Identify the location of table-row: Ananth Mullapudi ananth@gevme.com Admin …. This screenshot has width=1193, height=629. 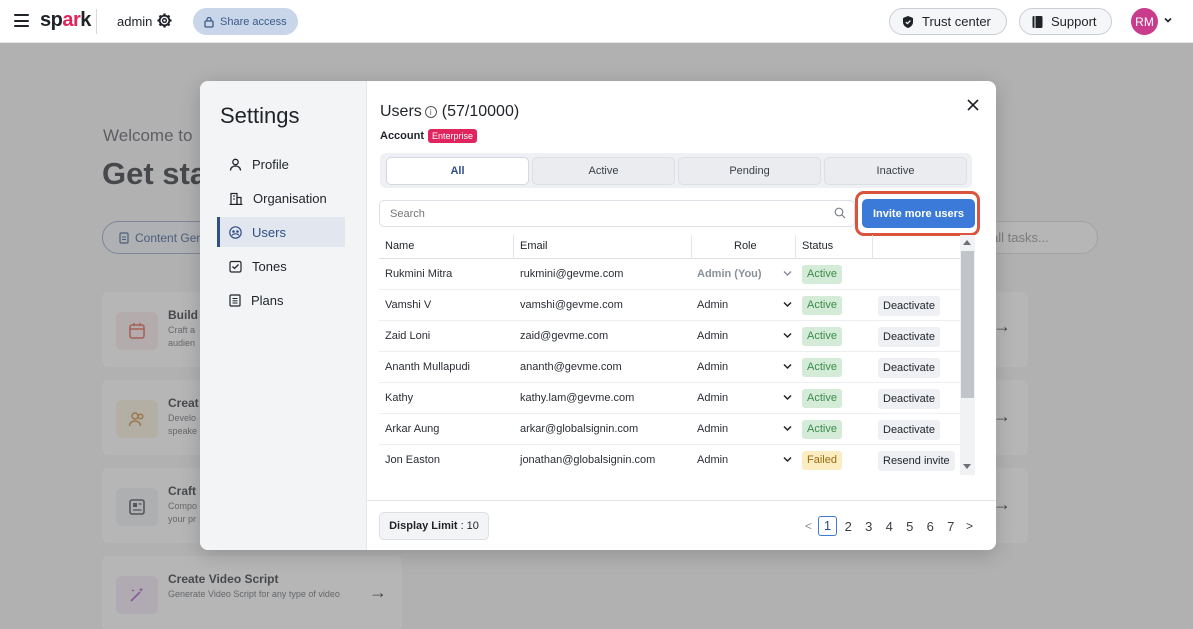
(669, 367).